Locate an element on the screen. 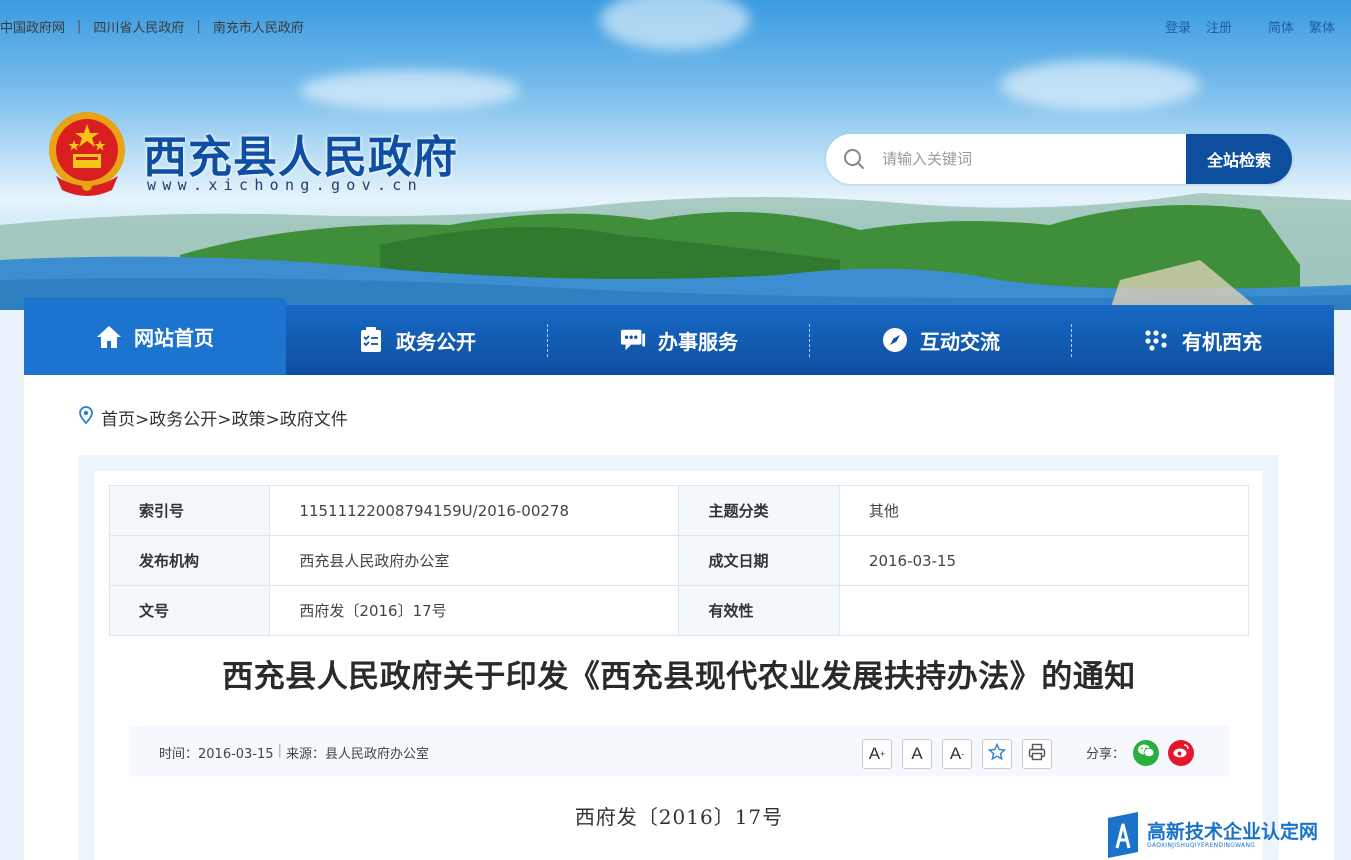 The width and height of the screenshot is (1351, 860). user-links: 登录 注册 简体 繁体 is located at coordinates (1250, 26).